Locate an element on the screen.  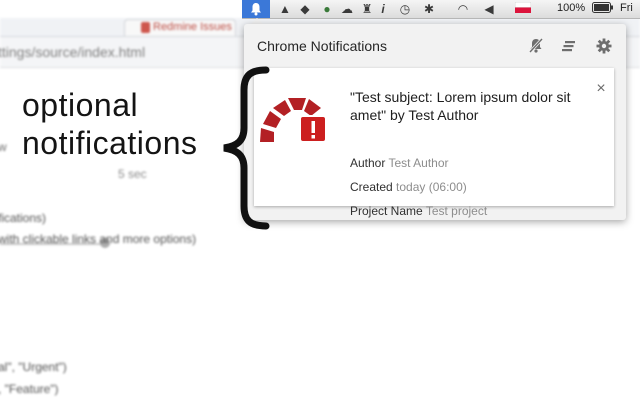
dropbox-icon: ◆ is located at coordinates (305, 9).